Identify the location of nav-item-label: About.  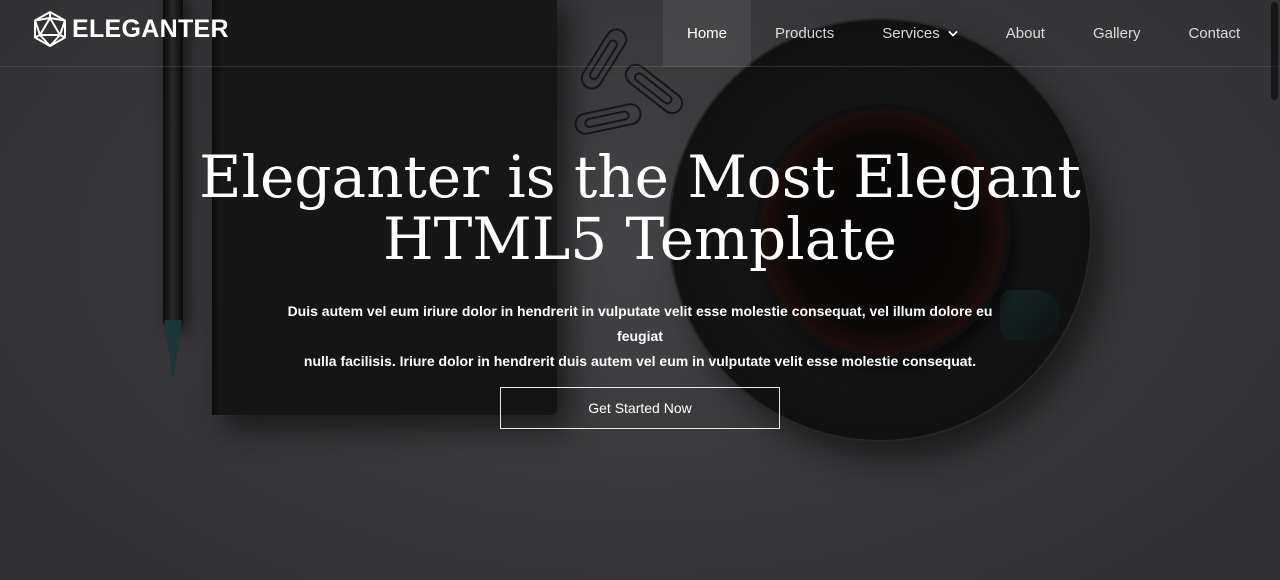
(1025, 33).